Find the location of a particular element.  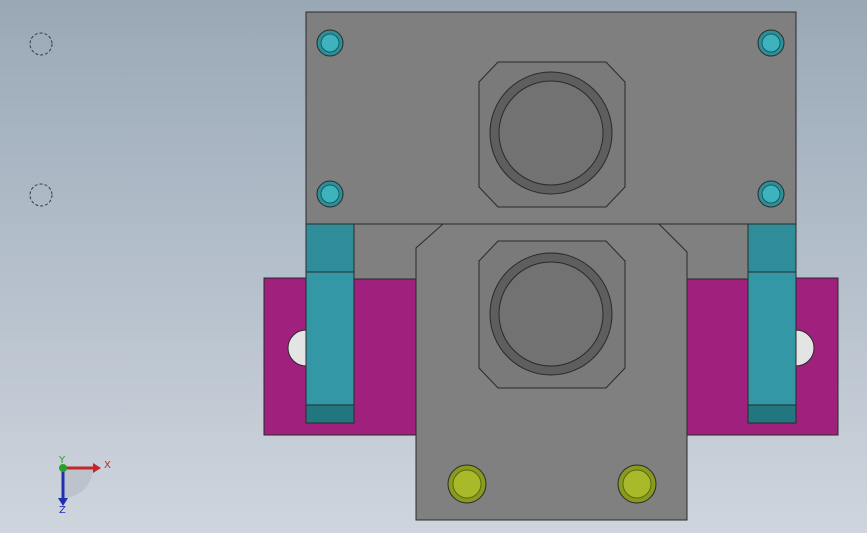

y-axis-label: Y is located at coordinates (62, 460).